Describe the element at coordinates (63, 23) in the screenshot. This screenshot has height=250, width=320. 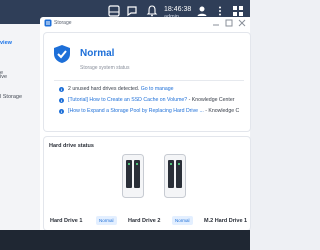
I see `window-title: Storage` at that location.